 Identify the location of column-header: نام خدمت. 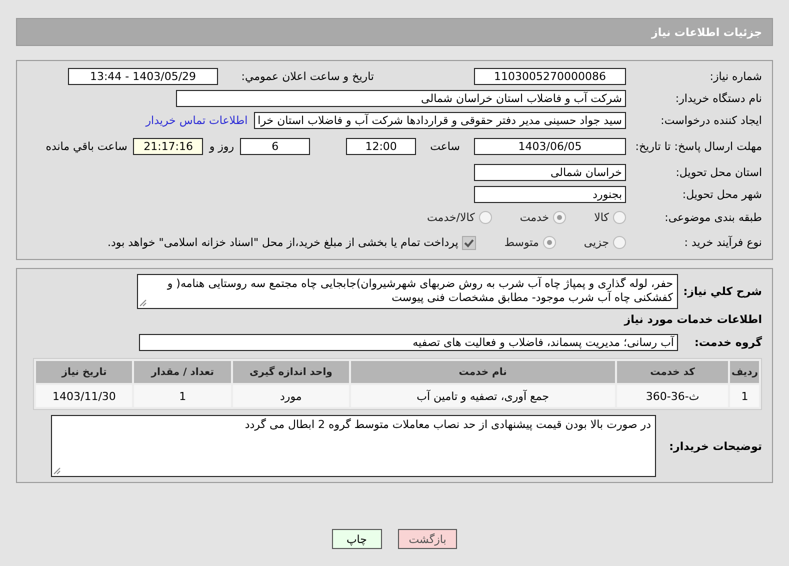
(483, 372).